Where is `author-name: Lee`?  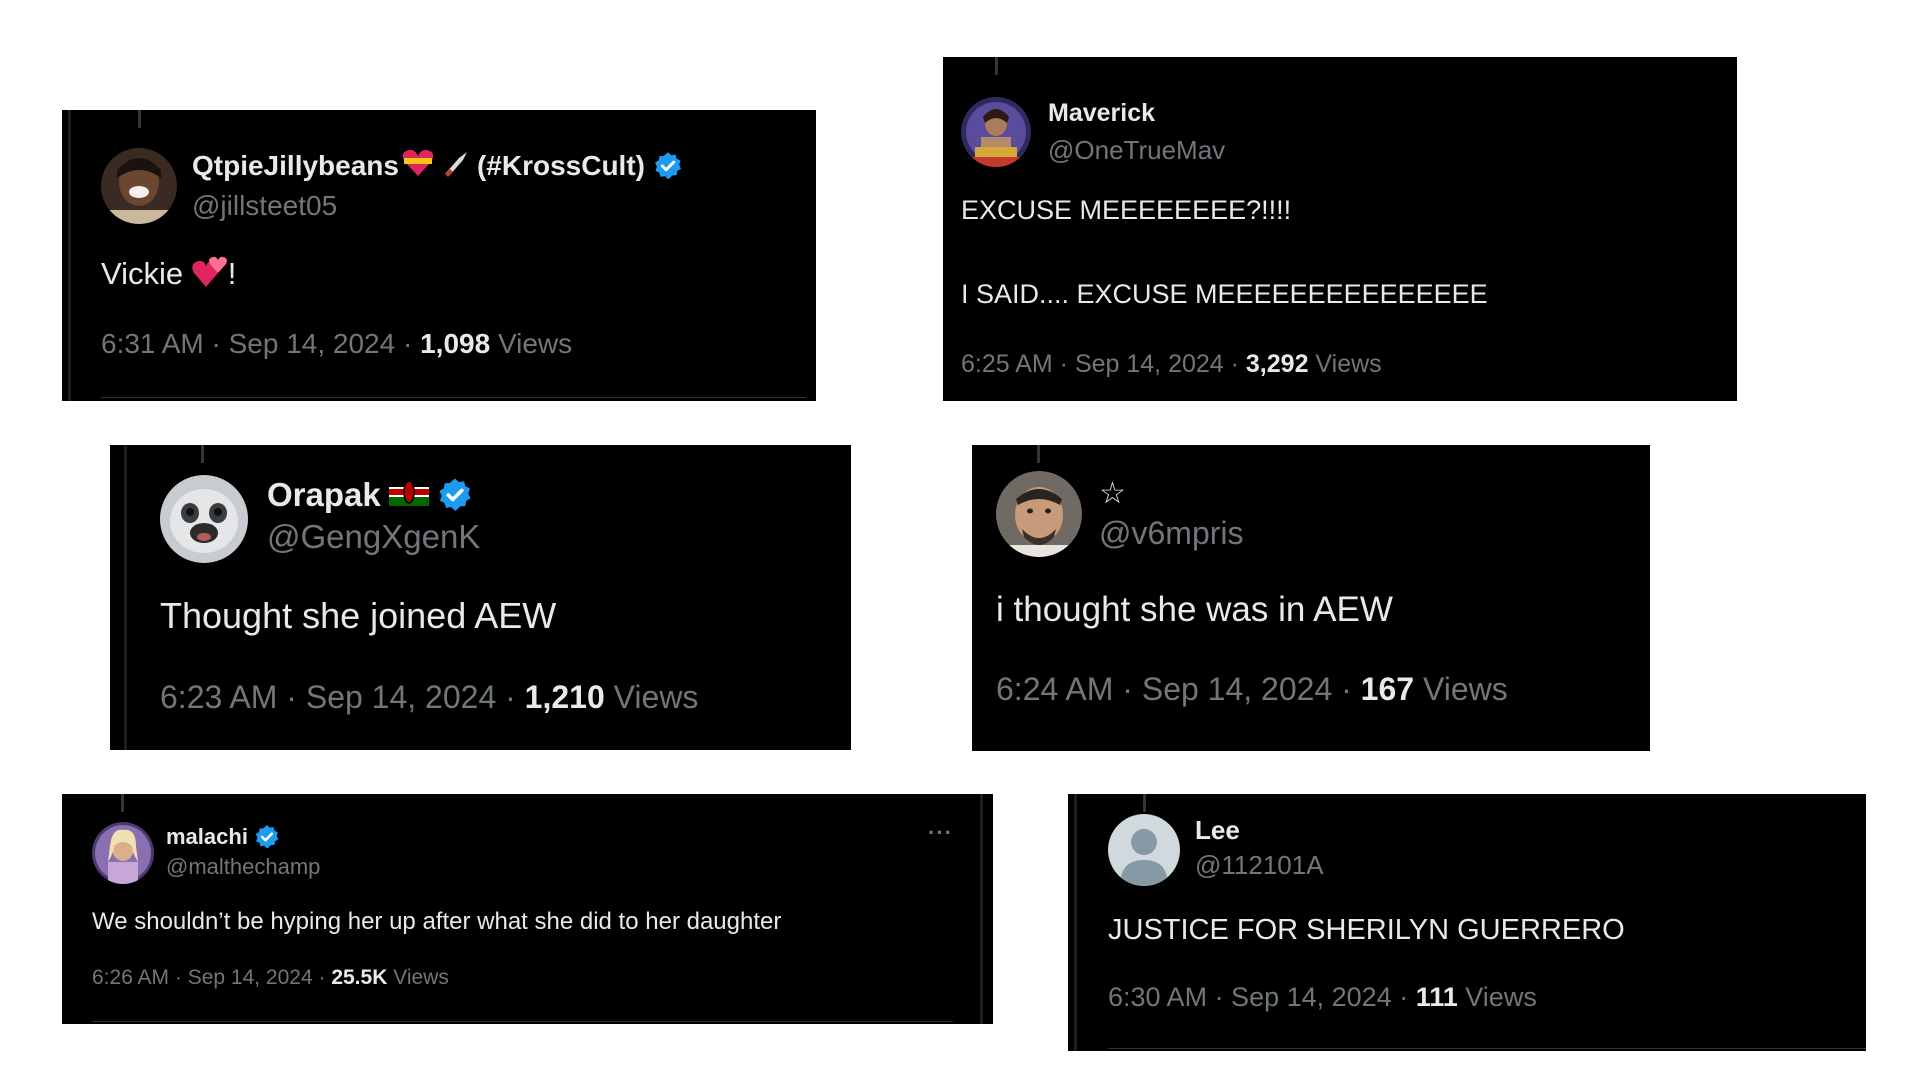 author-name: Lee is located at coordinates (1217, 830).